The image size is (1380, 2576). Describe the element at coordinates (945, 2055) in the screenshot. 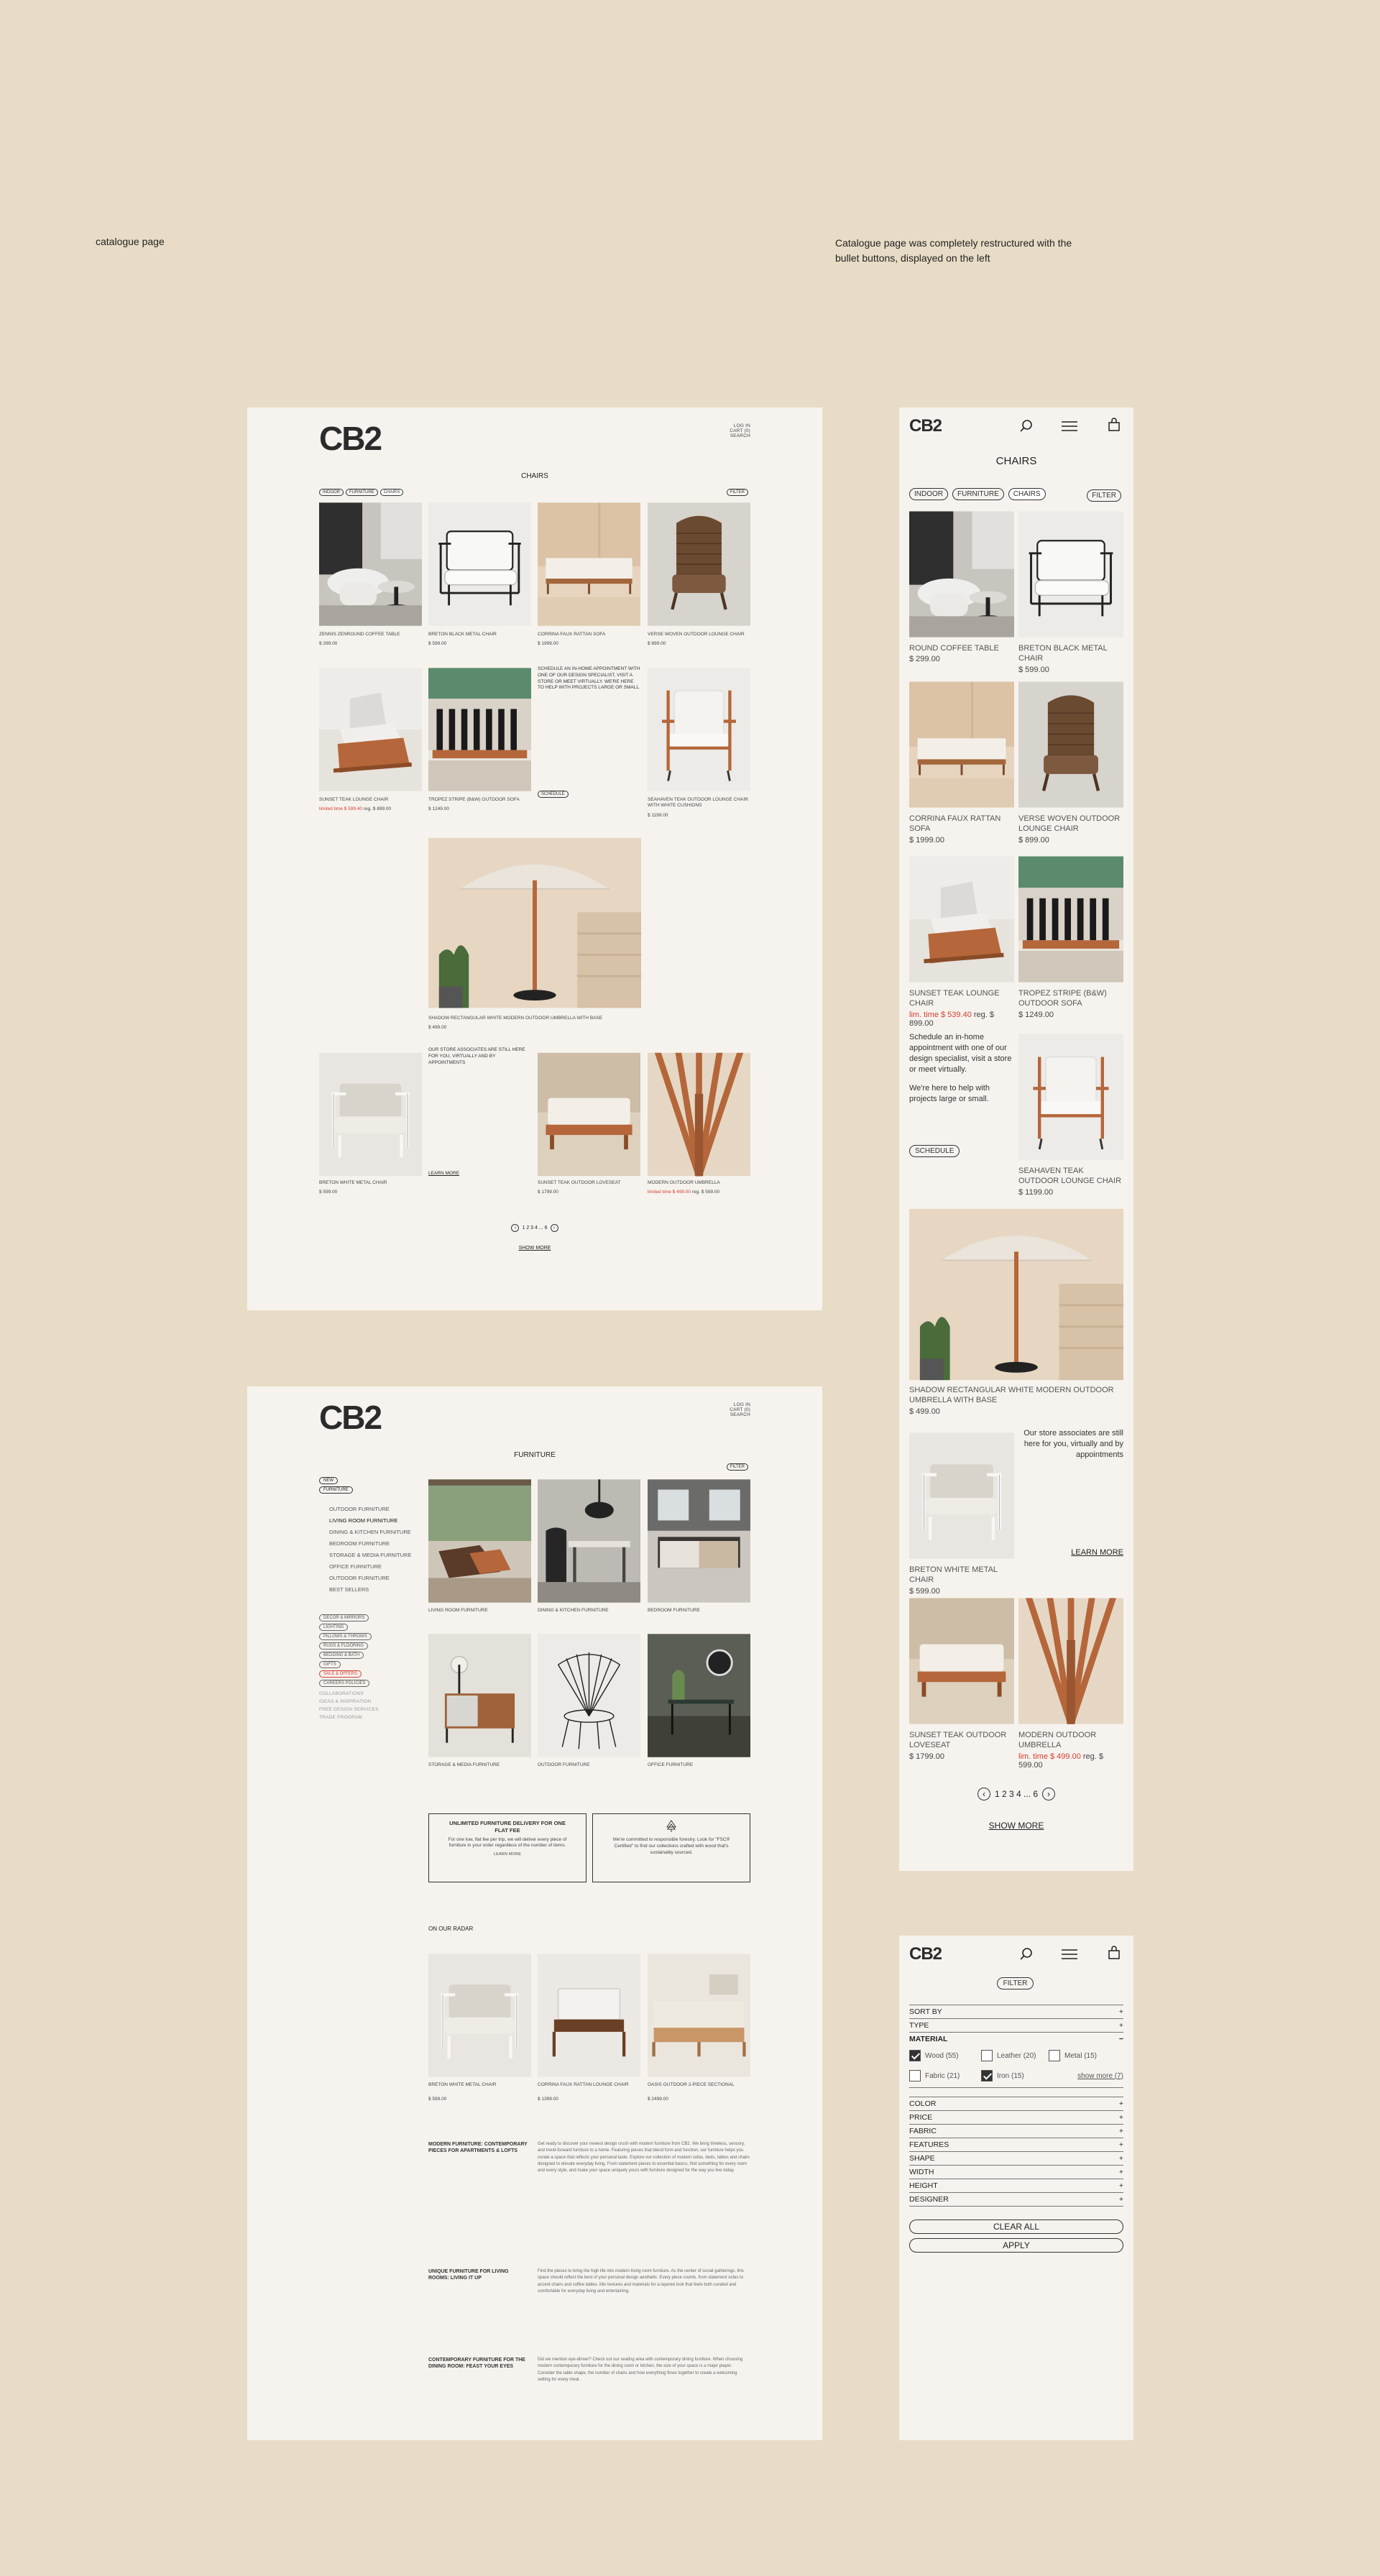

I see `material-option-wood: Wood (55)` at that location.